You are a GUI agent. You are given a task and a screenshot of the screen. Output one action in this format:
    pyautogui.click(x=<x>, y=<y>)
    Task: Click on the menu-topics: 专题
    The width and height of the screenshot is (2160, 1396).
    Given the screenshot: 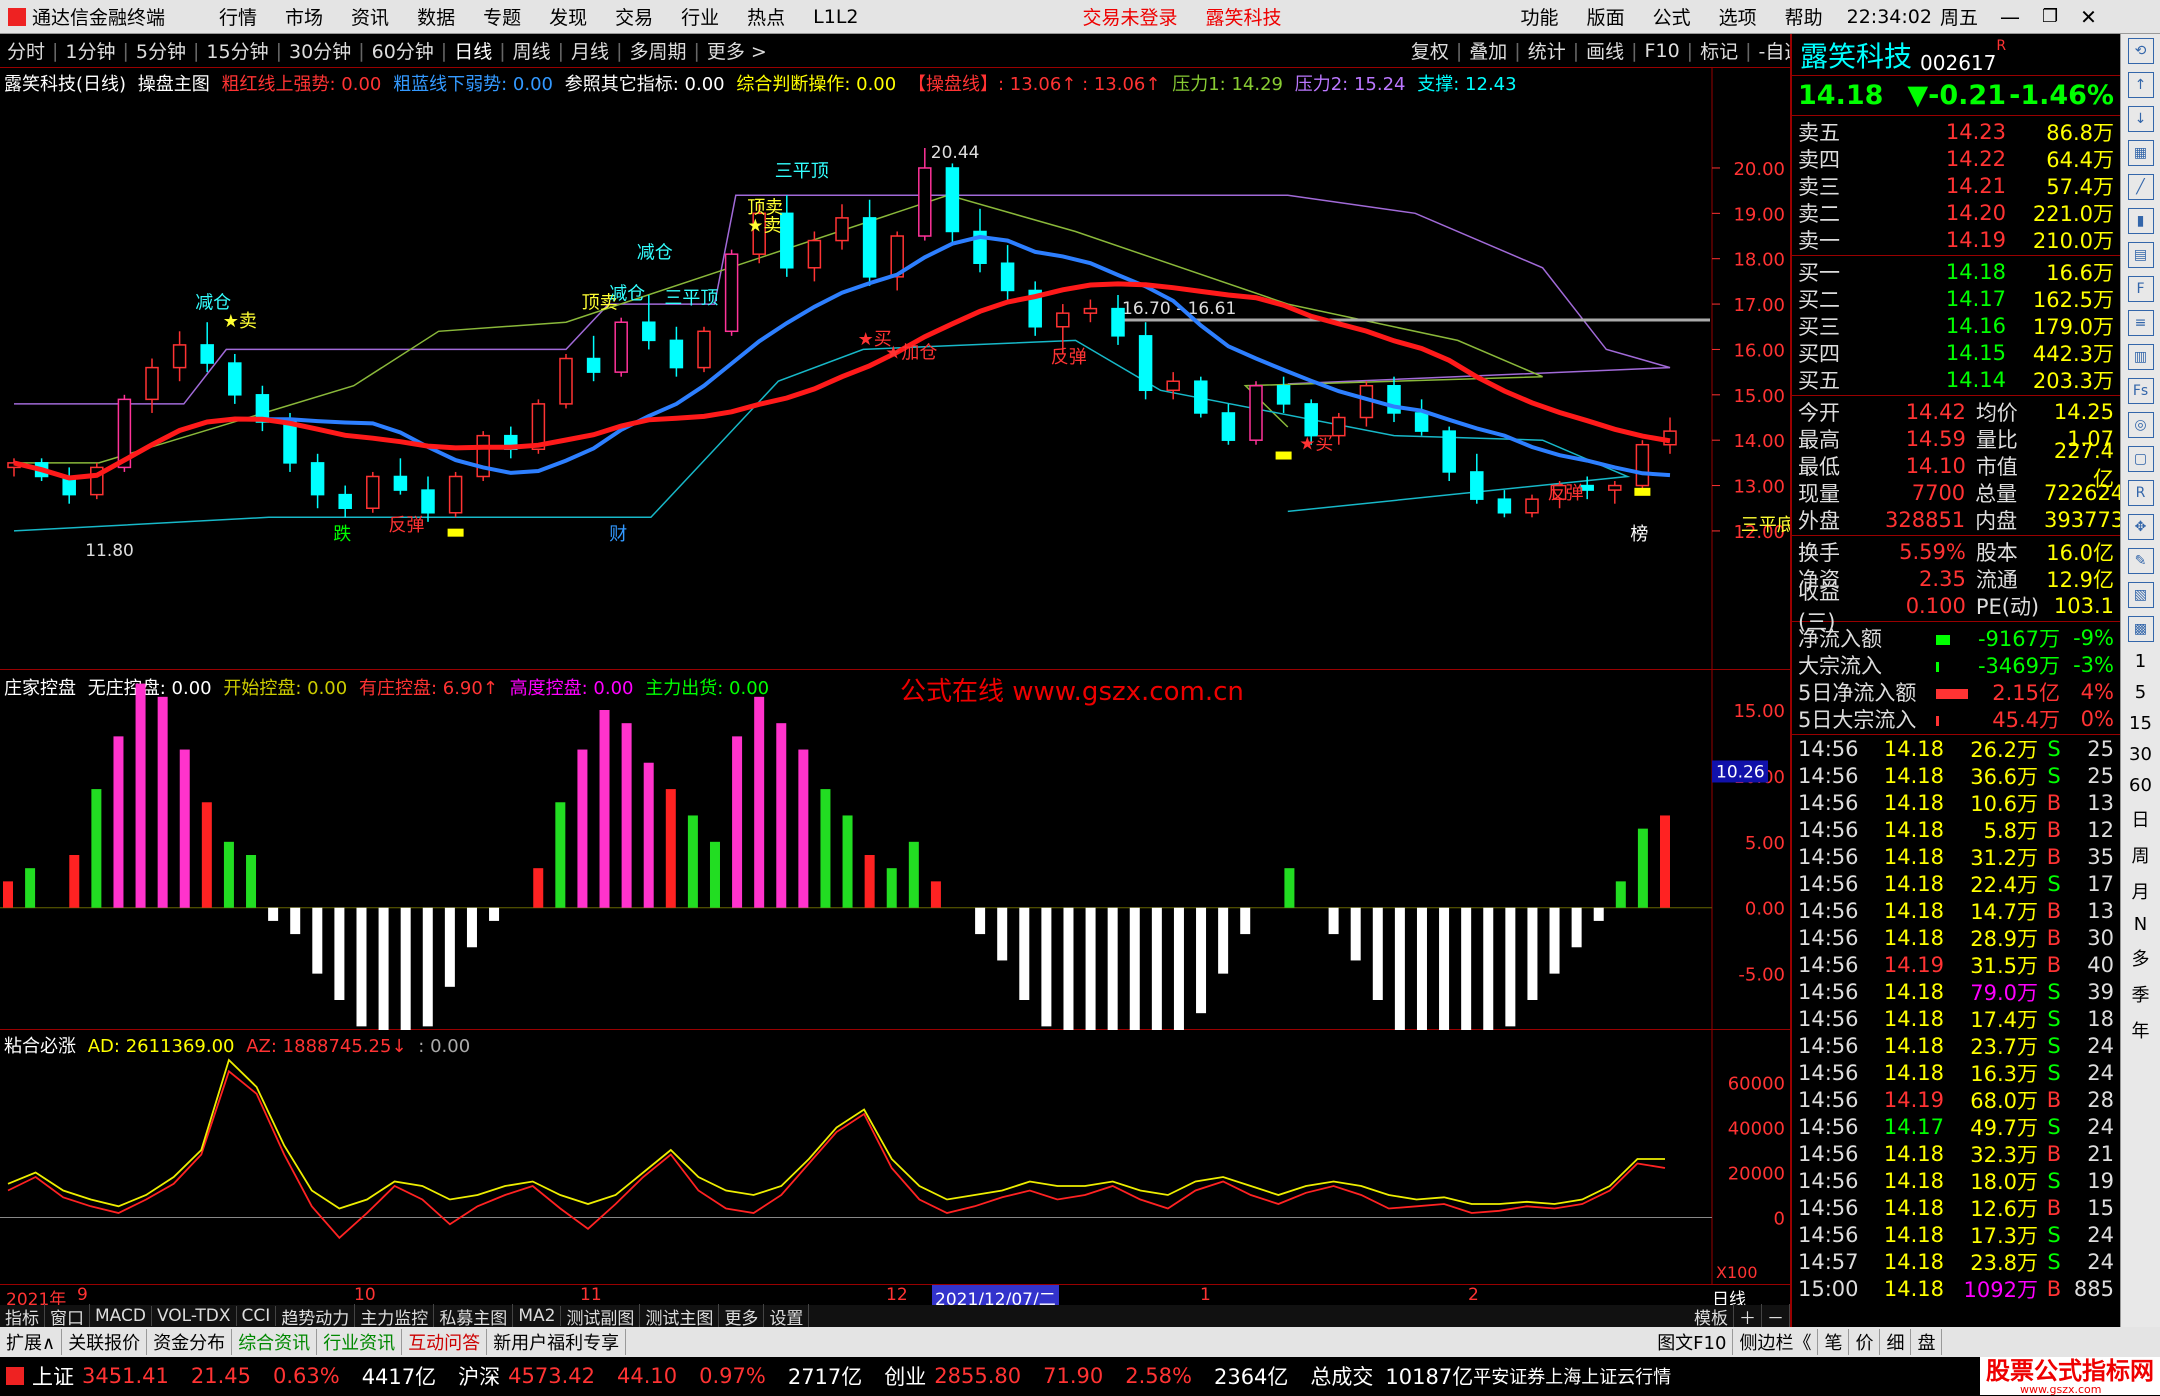 What is the action you would take?
    pyautogui.click(x=502, y=16)
    